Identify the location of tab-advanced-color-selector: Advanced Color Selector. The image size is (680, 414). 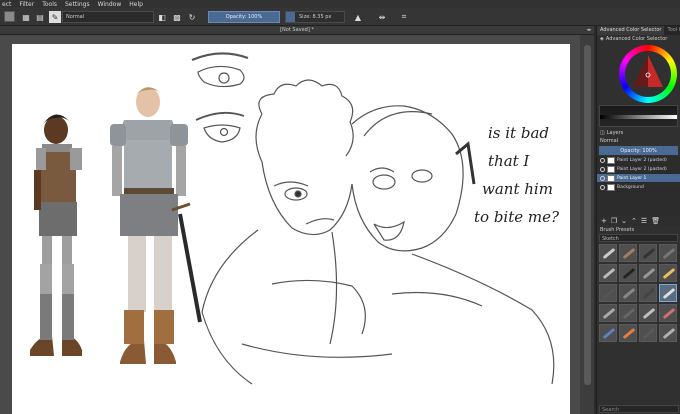
(631, 30).